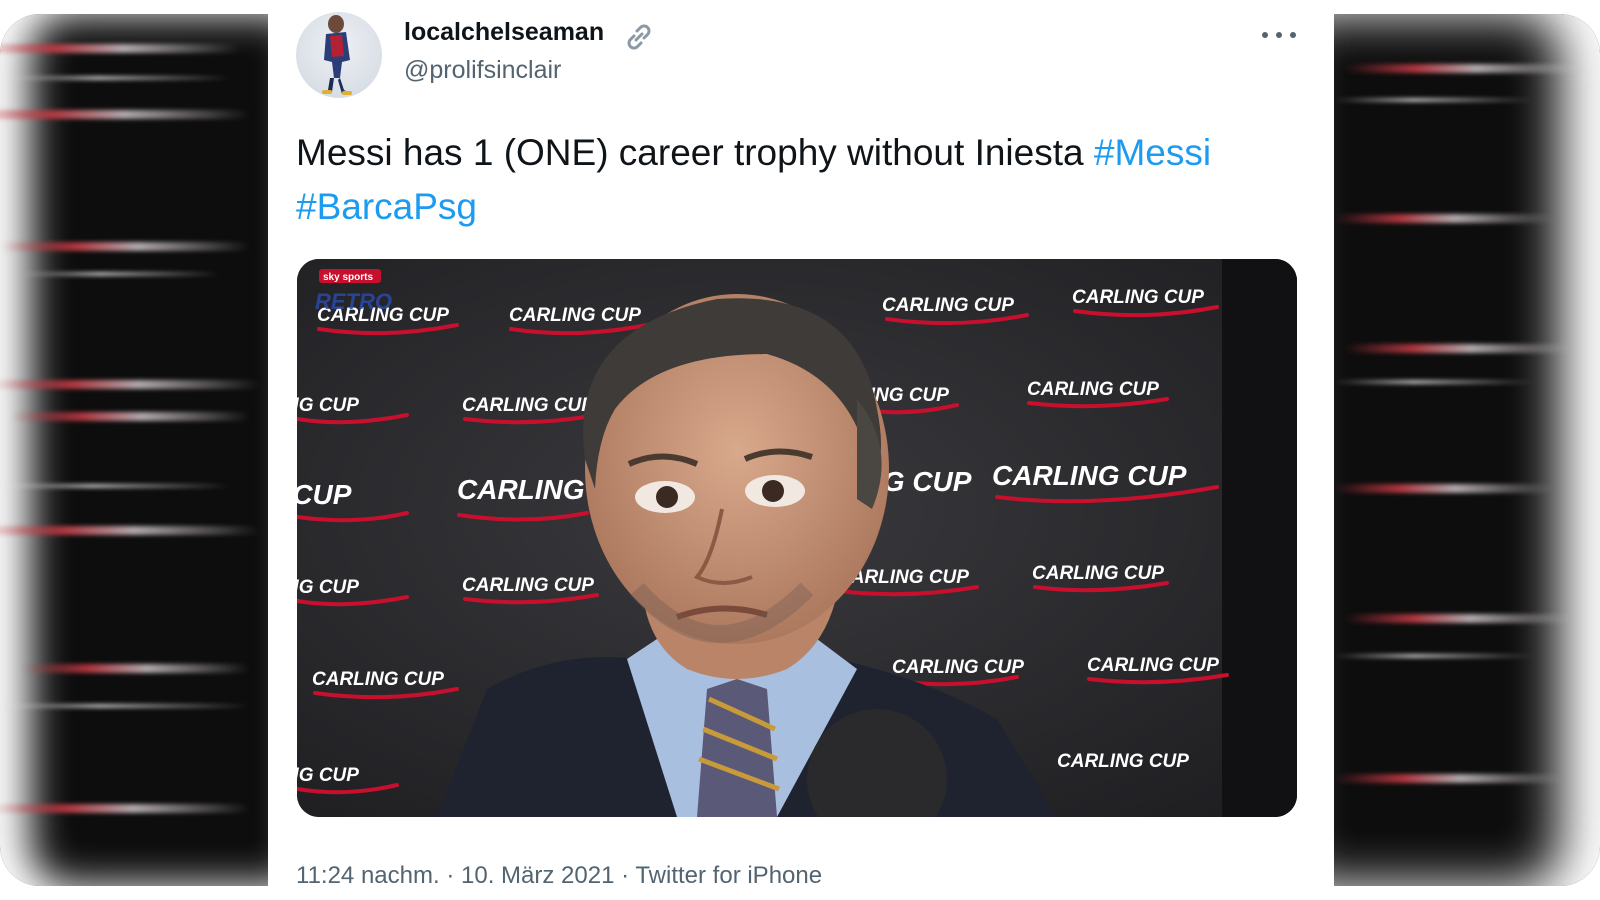 This screenshot has width=1600, height=900. What do you see at coordinates (339, 55) in the screenshot?
I see `avatar` at bounding box center [339, 55].